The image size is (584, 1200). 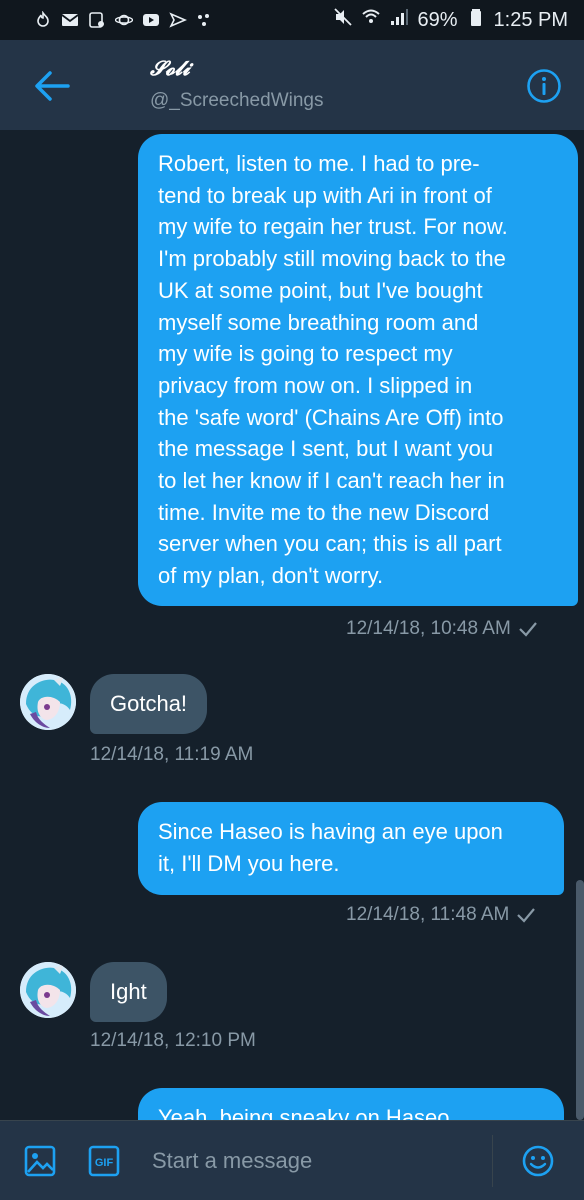 I want to click on notification-icons, so click(x=124, y=20).